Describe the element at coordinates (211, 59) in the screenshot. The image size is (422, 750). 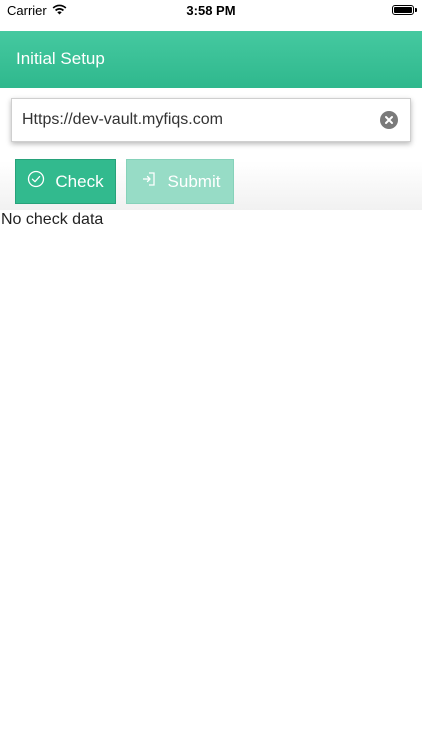
I see `nav-bar: Initial Setup` at that location.